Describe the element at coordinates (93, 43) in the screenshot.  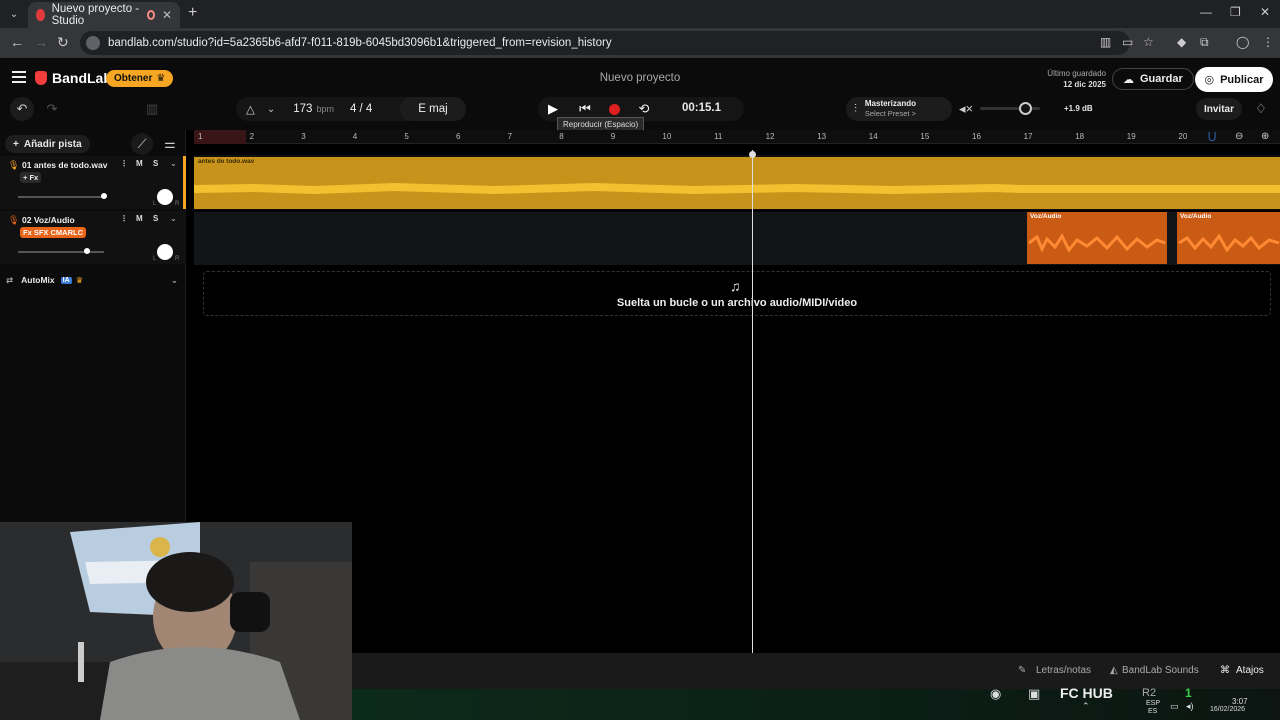
I see `site-info-icon` at that location.